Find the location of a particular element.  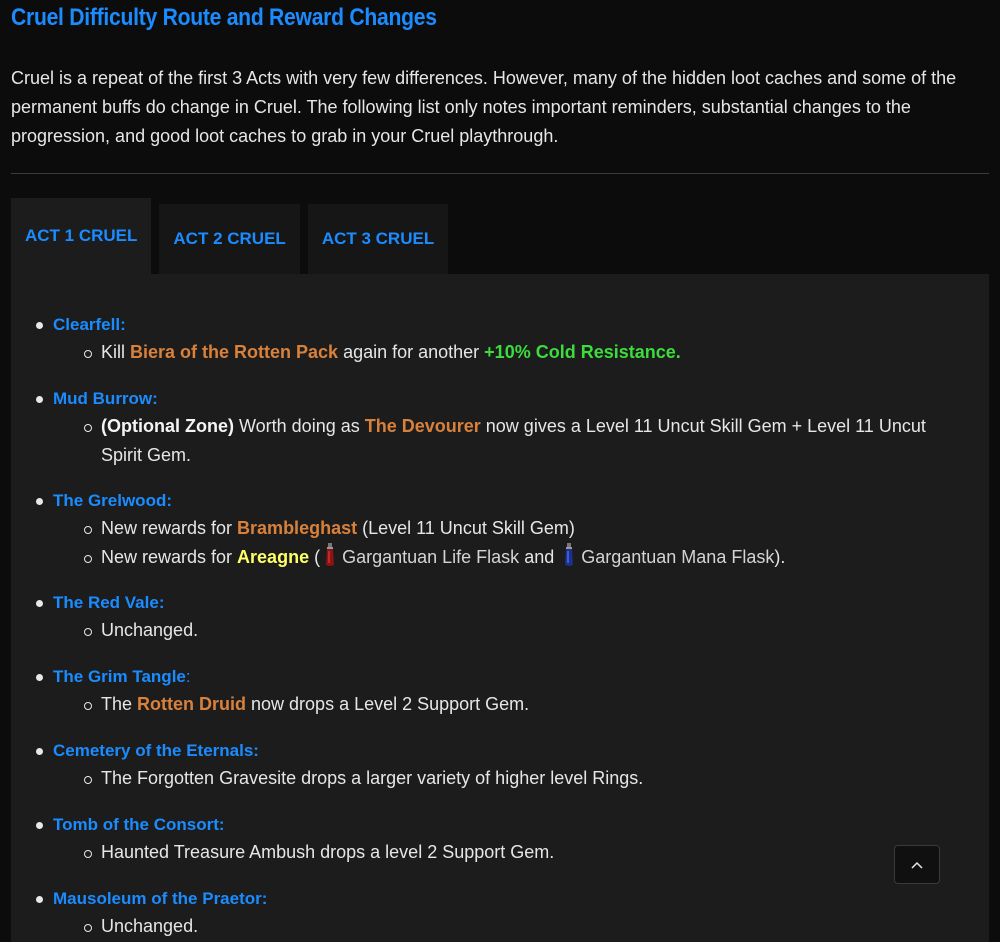

boss-name: Biera of the Rotten Pack is located at coordinates (234, 352).